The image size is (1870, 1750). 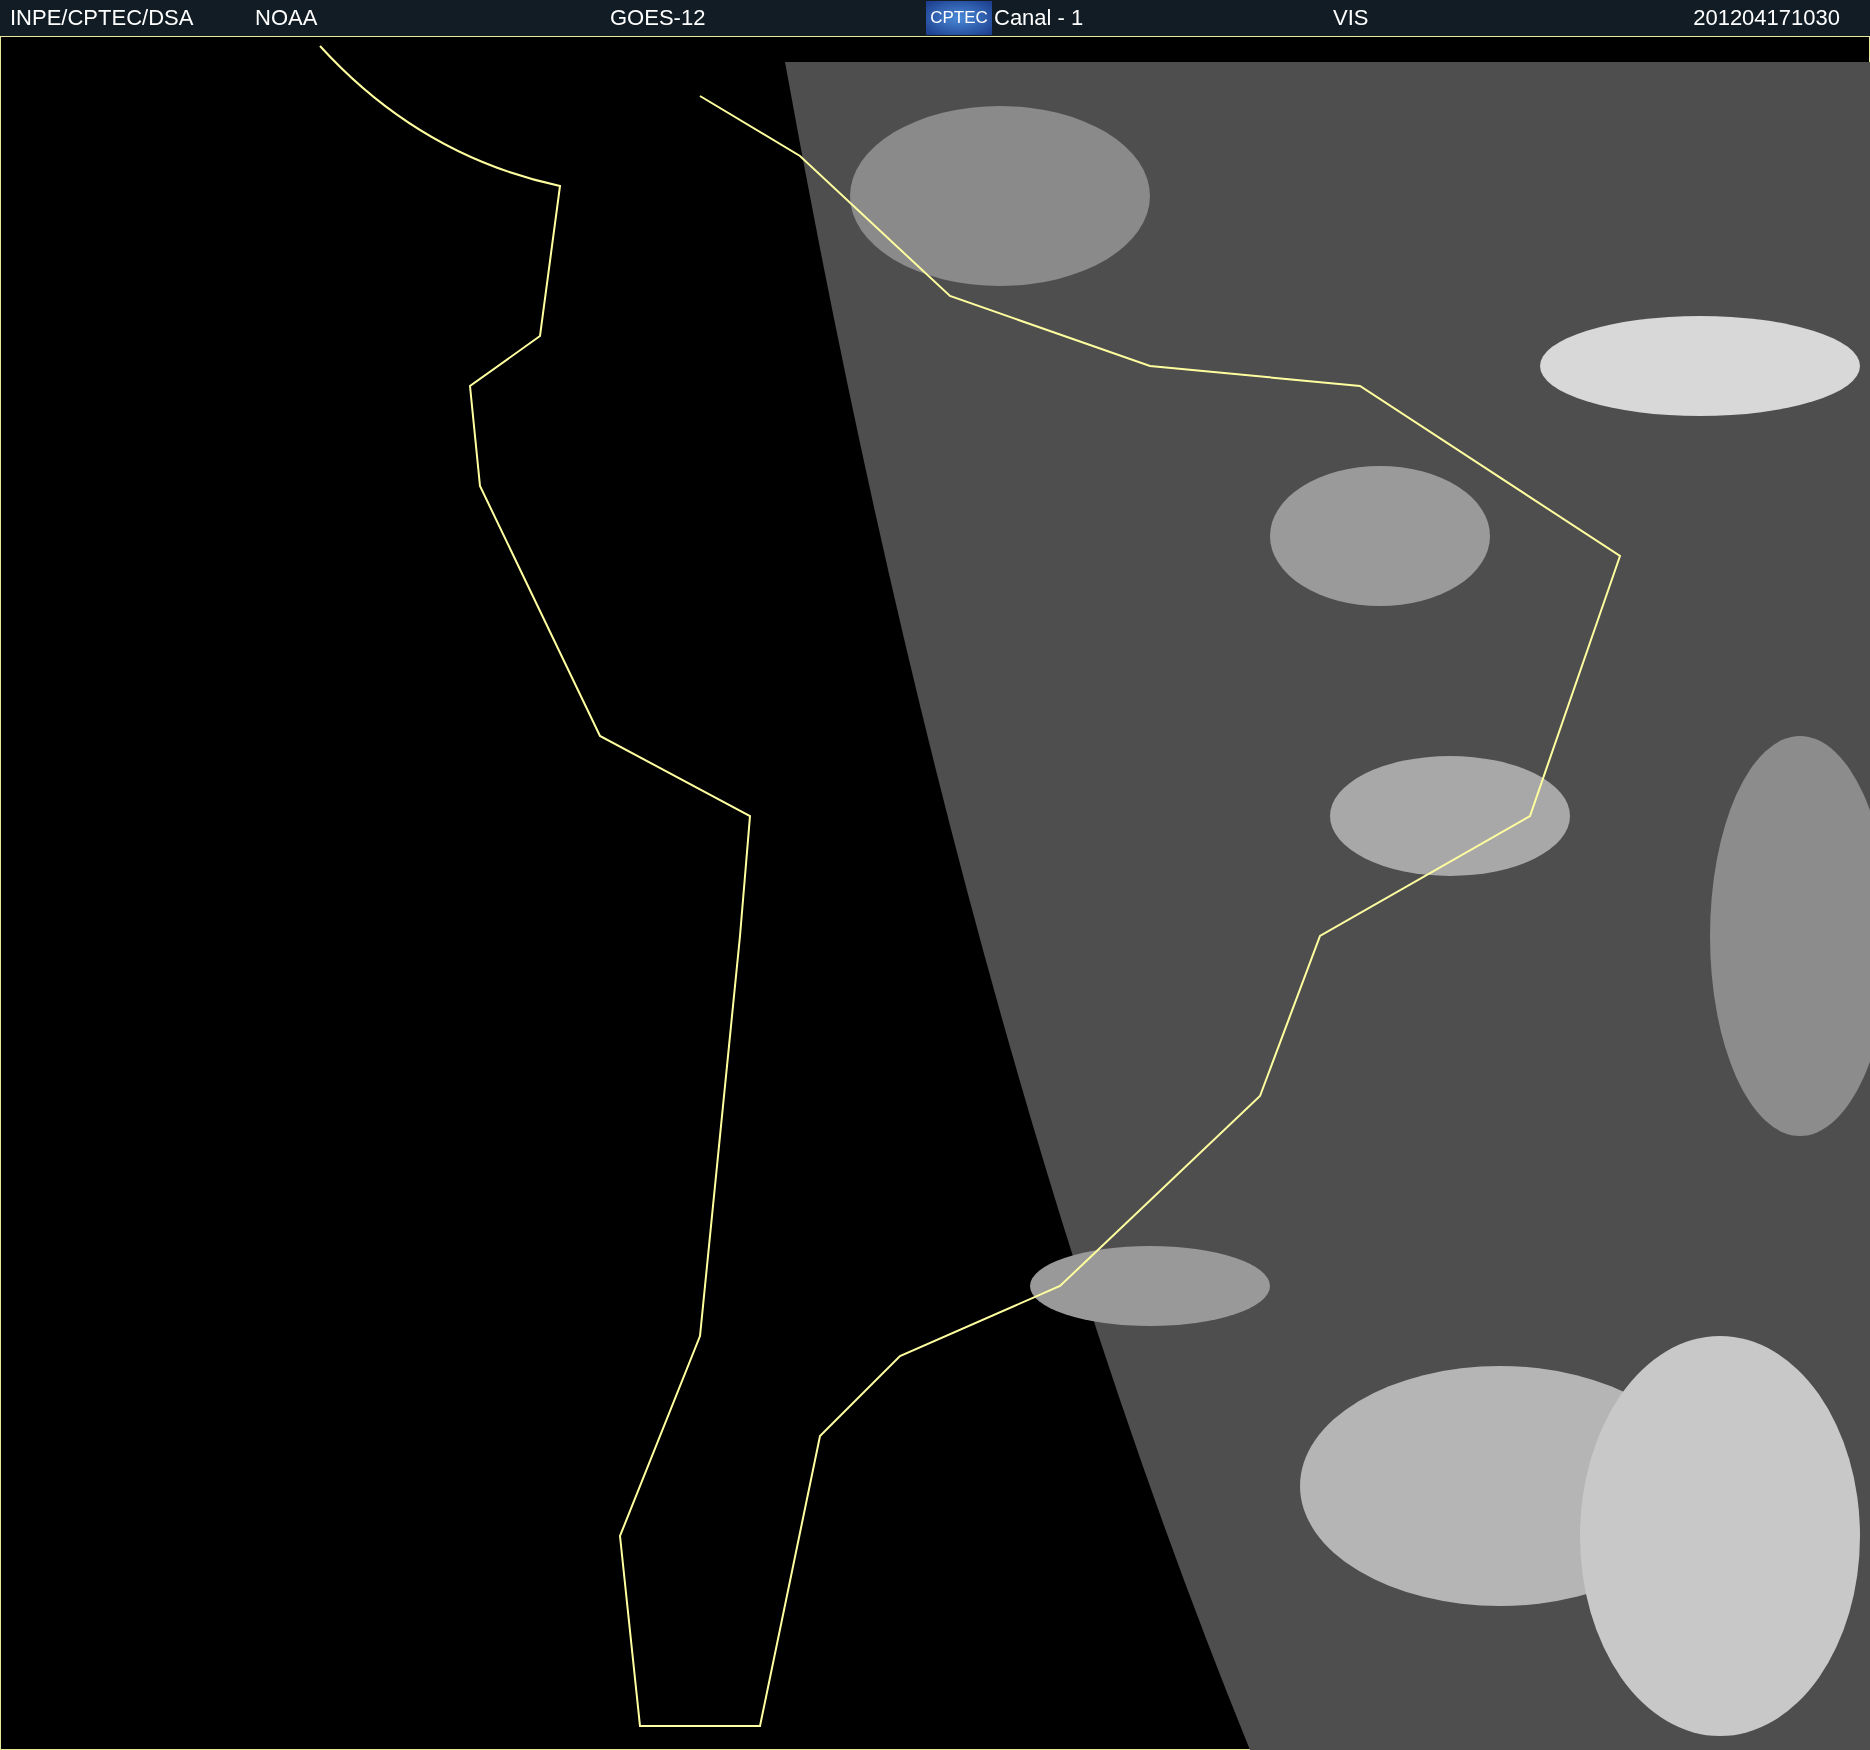 What do you see at coordinates (658, 18) in the screenshot?
I see `satellite-label: GOES-12` at bounding box center [658, 18].